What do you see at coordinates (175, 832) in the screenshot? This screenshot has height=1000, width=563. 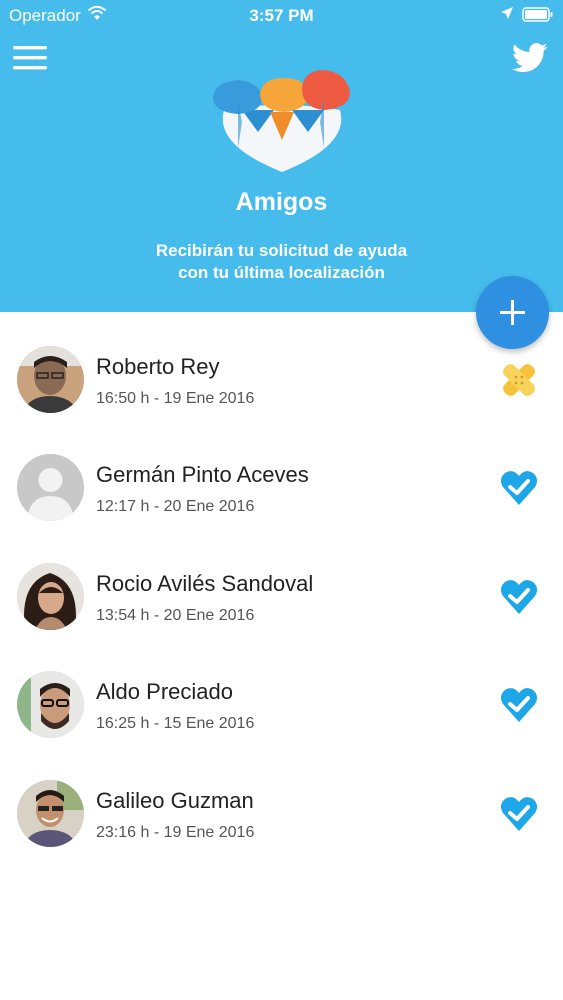 I see `friend-date: 23:16 h - 19 Ene 2016` at bounding box center [175, 832].